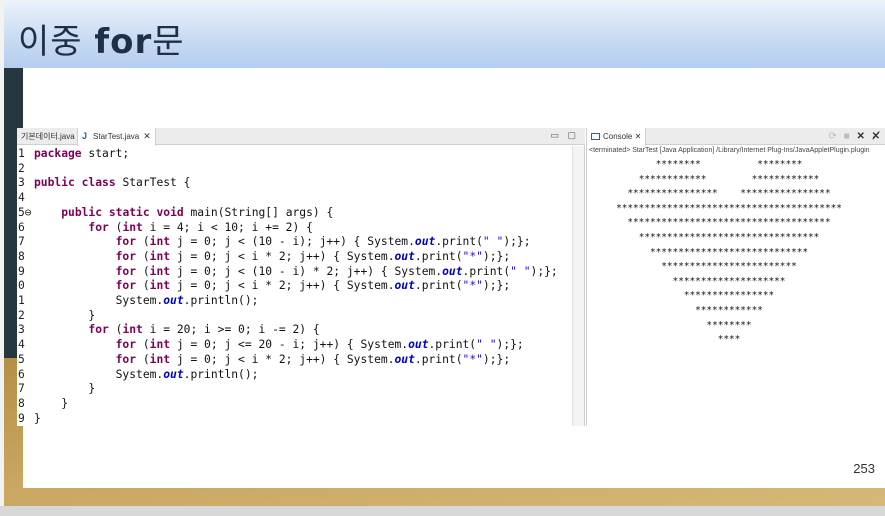 This screenshot has height=516, width=885. What do you see at coordinates (292, 242) in the screenshot?
I see `code-token: j = 0; j < (10 - i); j++) { System.` at bounding box center [292, 242].